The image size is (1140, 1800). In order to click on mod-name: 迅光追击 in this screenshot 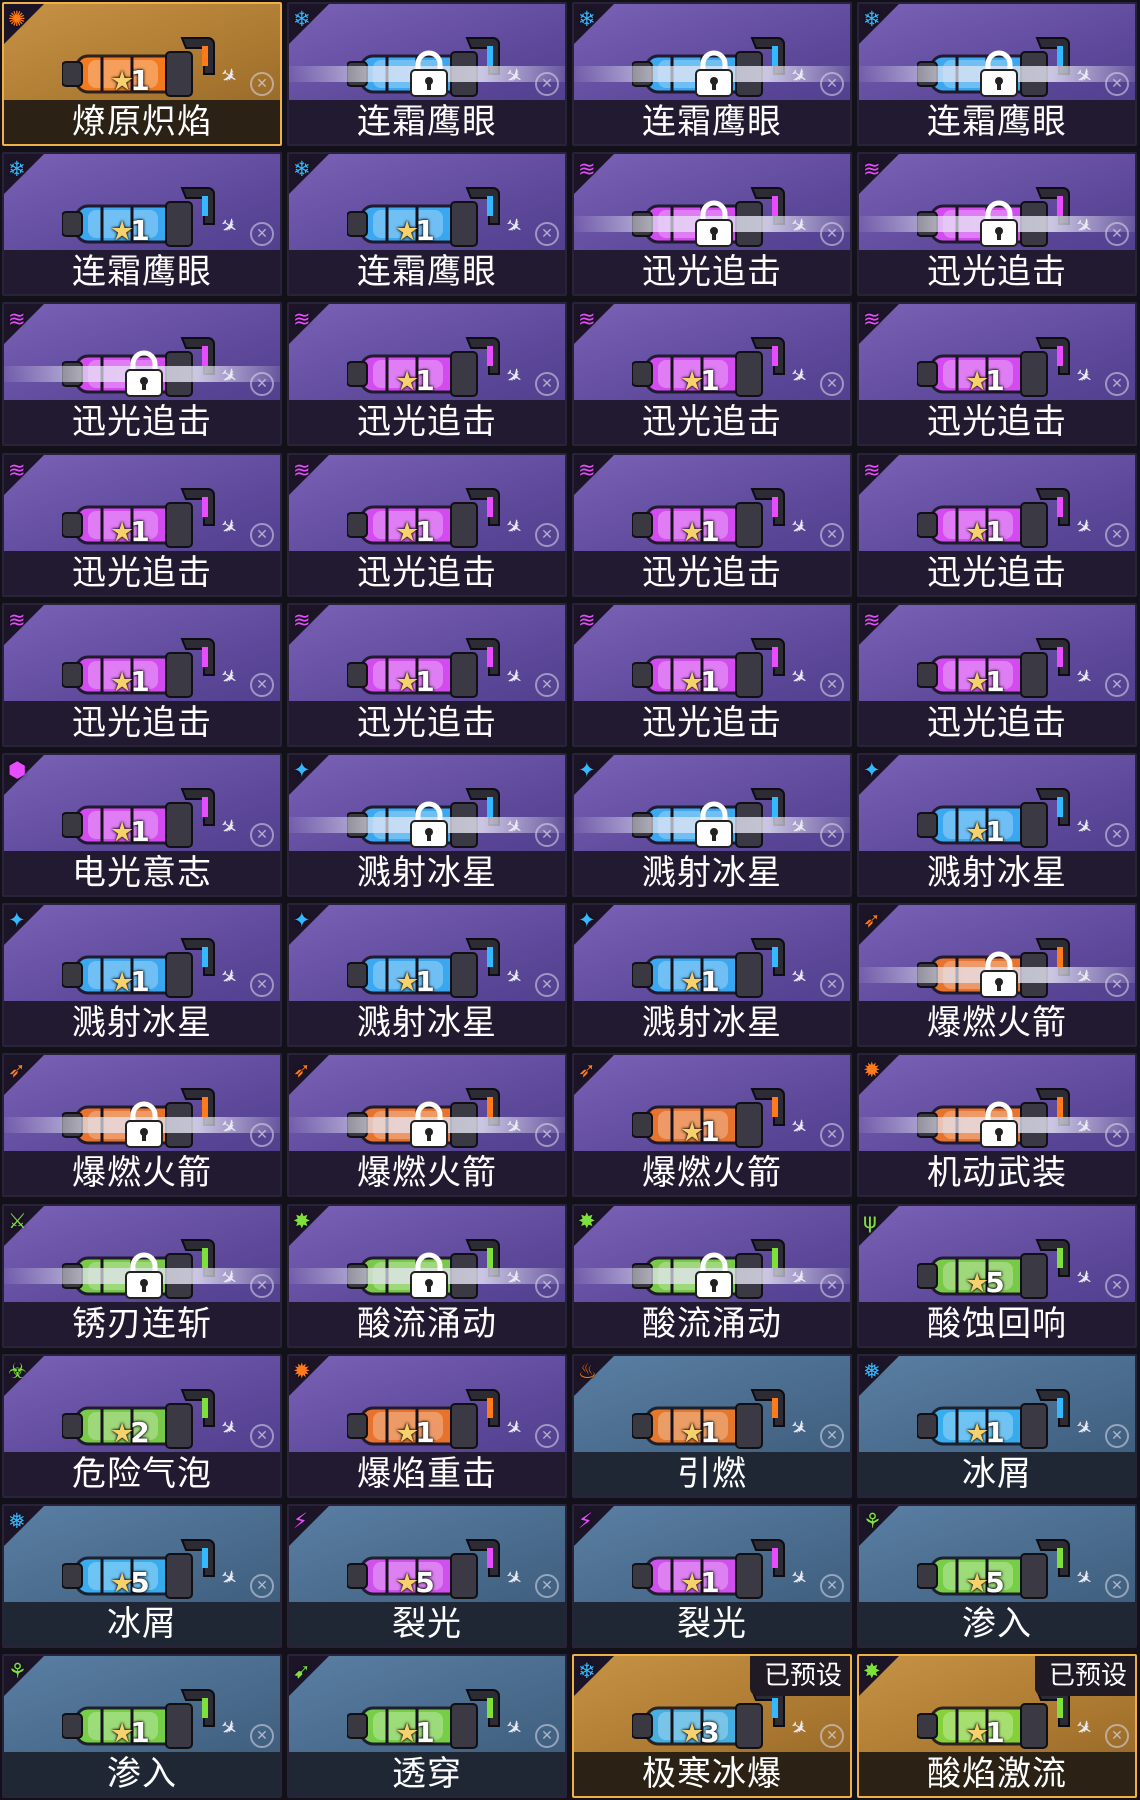, I will do `click(427, 572)`.